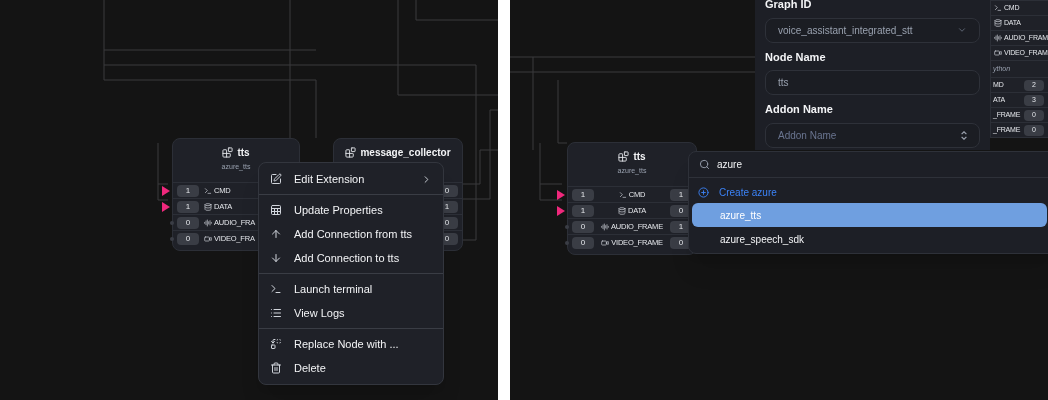 The width and height of the screenshot is (1048, 400). I want to click on menu-item: Delete, so click(351, 368).